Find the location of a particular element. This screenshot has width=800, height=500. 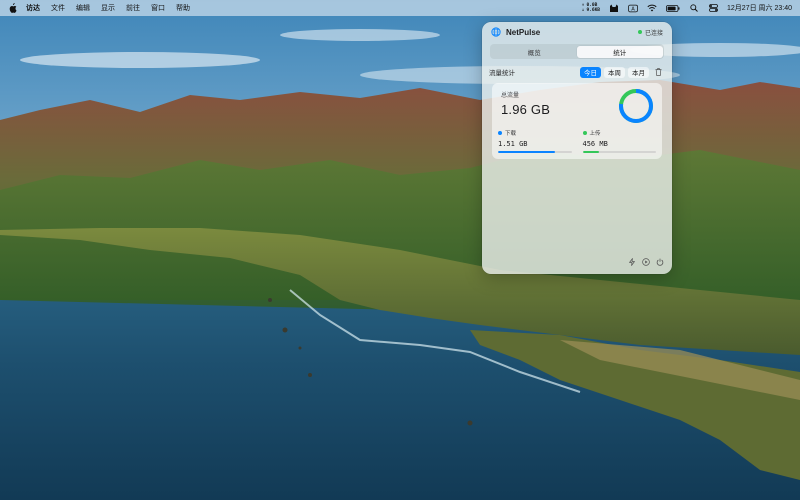

tab-stats: 统计 is located at coordinates (620, 51).